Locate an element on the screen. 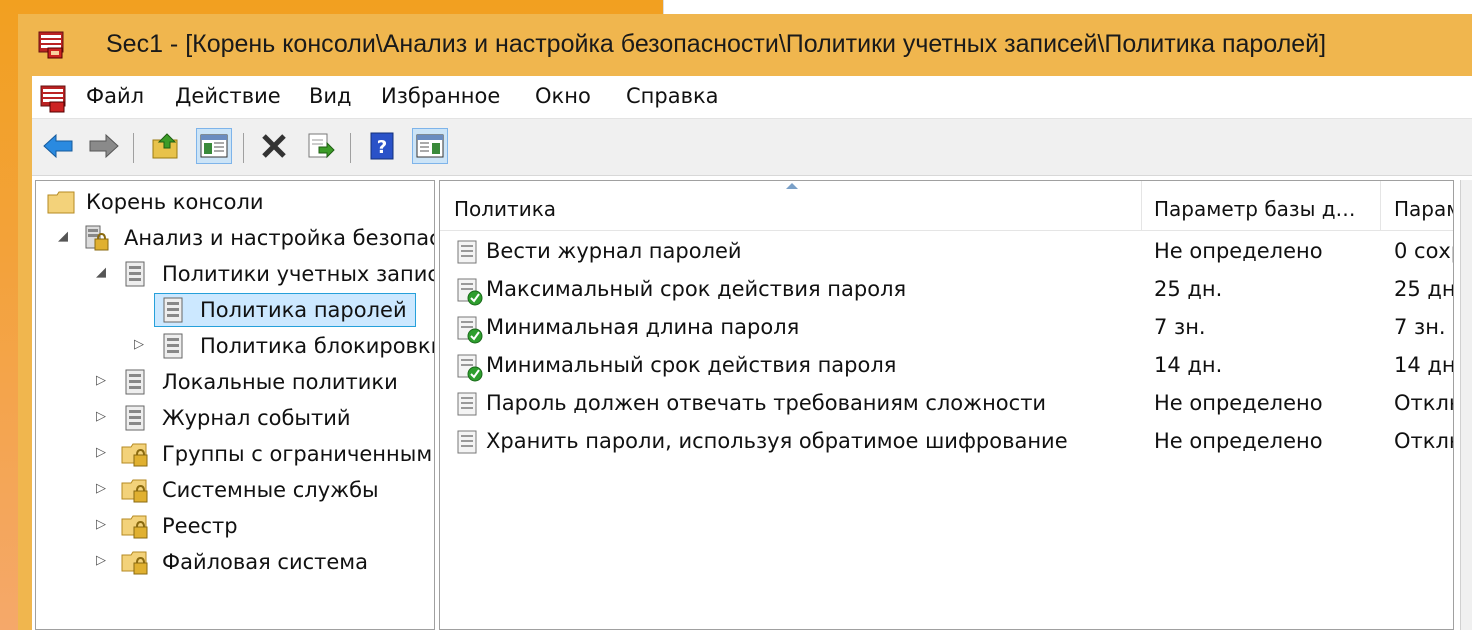  tree-item-registry: ▷ Реестр is located at coordinates (235, 526).